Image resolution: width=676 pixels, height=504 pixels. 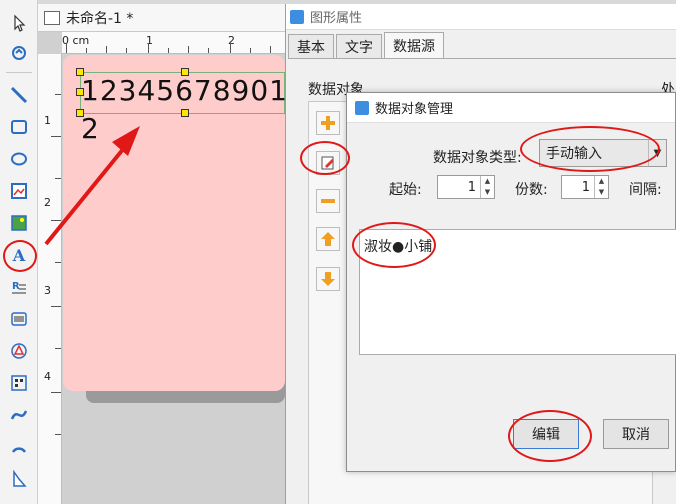 I want to click on ellipse-icon, so click(x=19, y=159).